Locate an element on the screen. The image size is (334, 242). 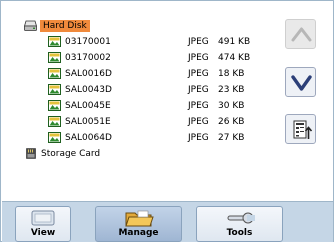
folder-icon is located at coordinates (139, 218).